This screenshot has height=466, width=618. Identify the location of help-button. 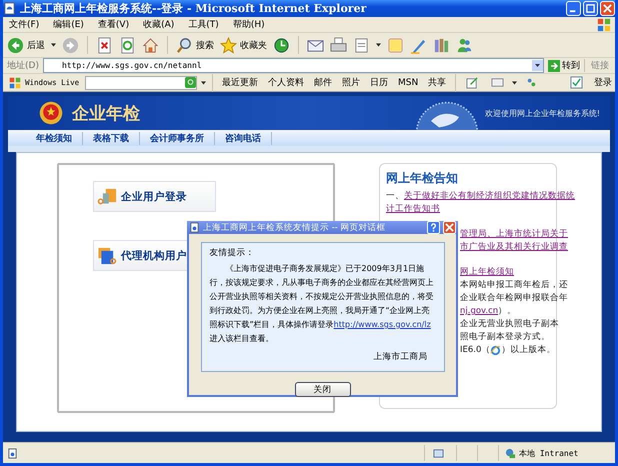
(433, 227).